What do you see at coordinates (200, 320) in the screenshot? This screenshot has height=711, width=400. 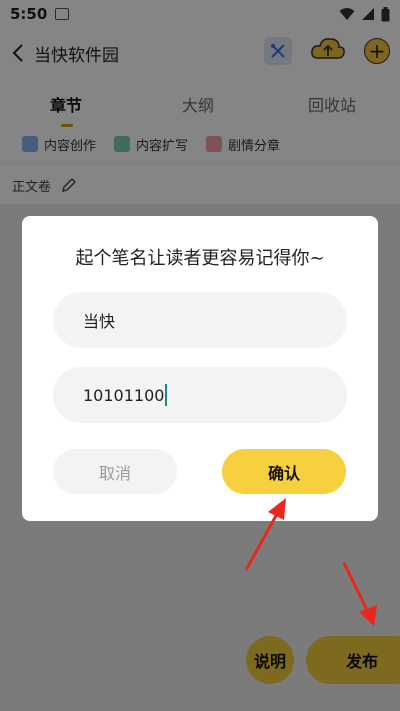 I see `pen-name-input: 当快` at bounding box center [200, 320].